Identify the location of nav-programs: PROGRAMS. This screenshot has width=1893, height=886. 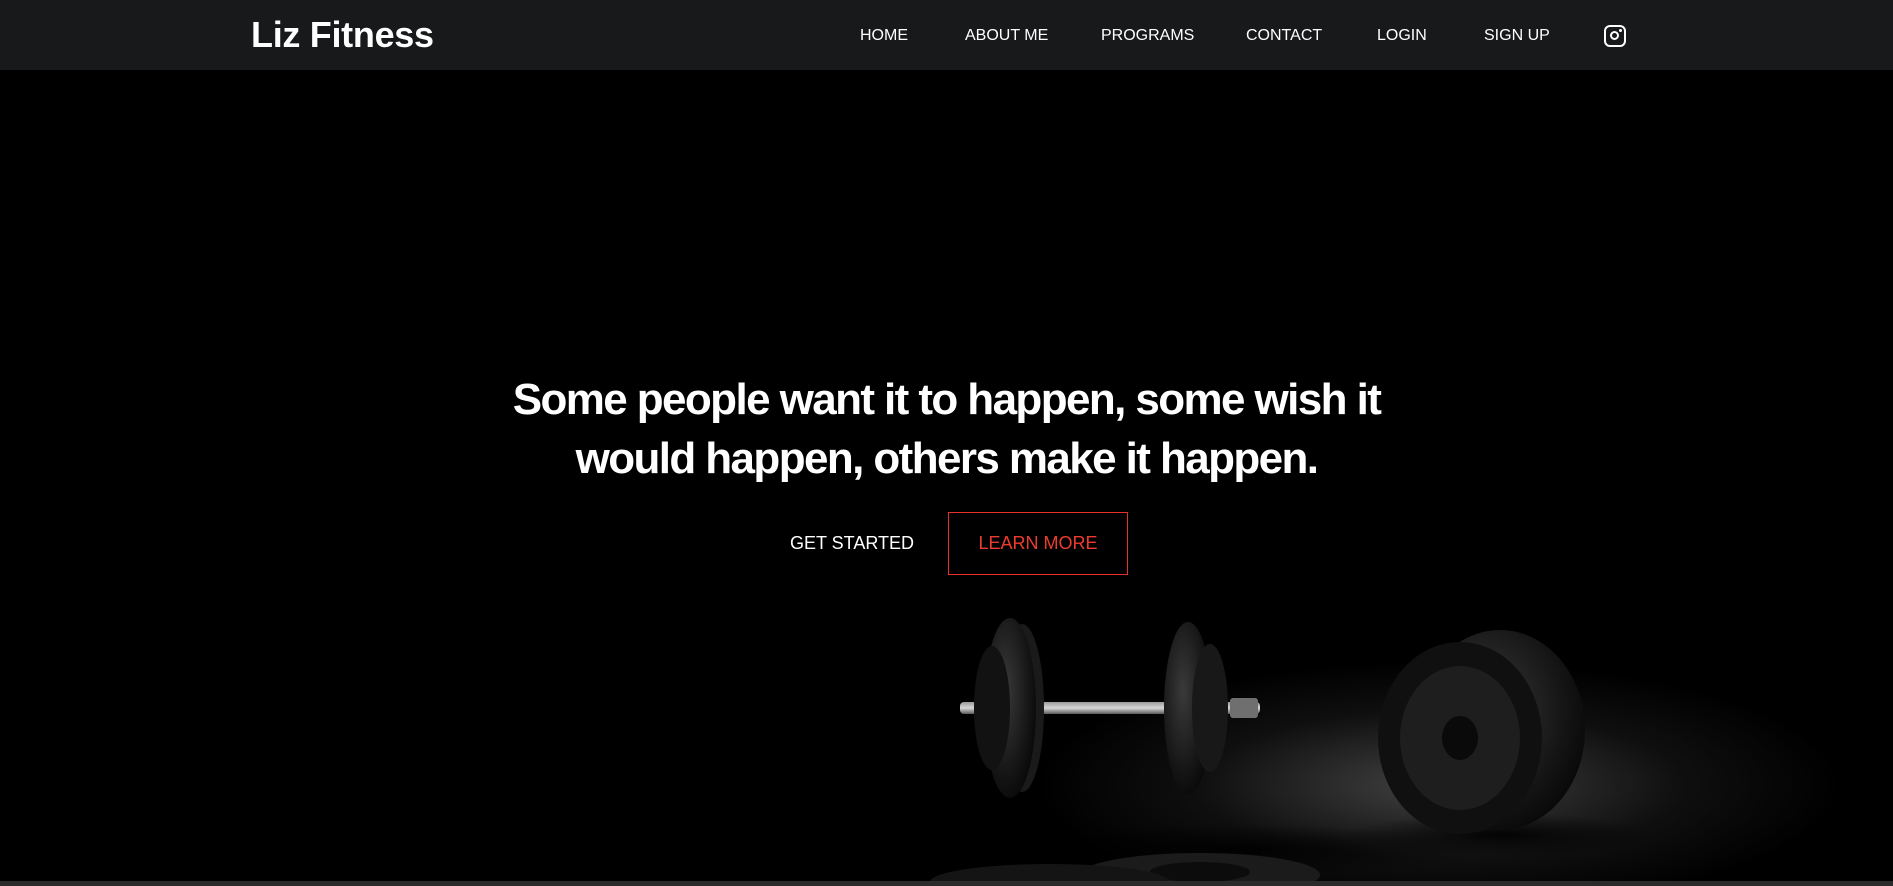
(1147, 36).